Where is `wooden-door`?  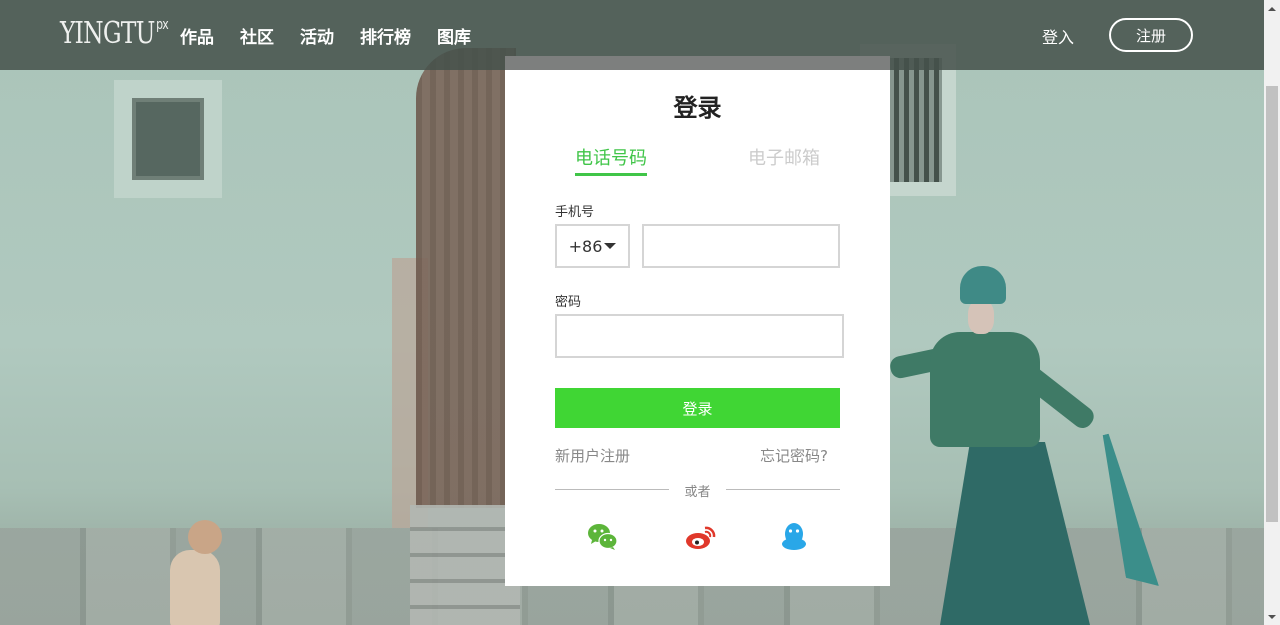
wooden-door is located at coordinates (466, 278).